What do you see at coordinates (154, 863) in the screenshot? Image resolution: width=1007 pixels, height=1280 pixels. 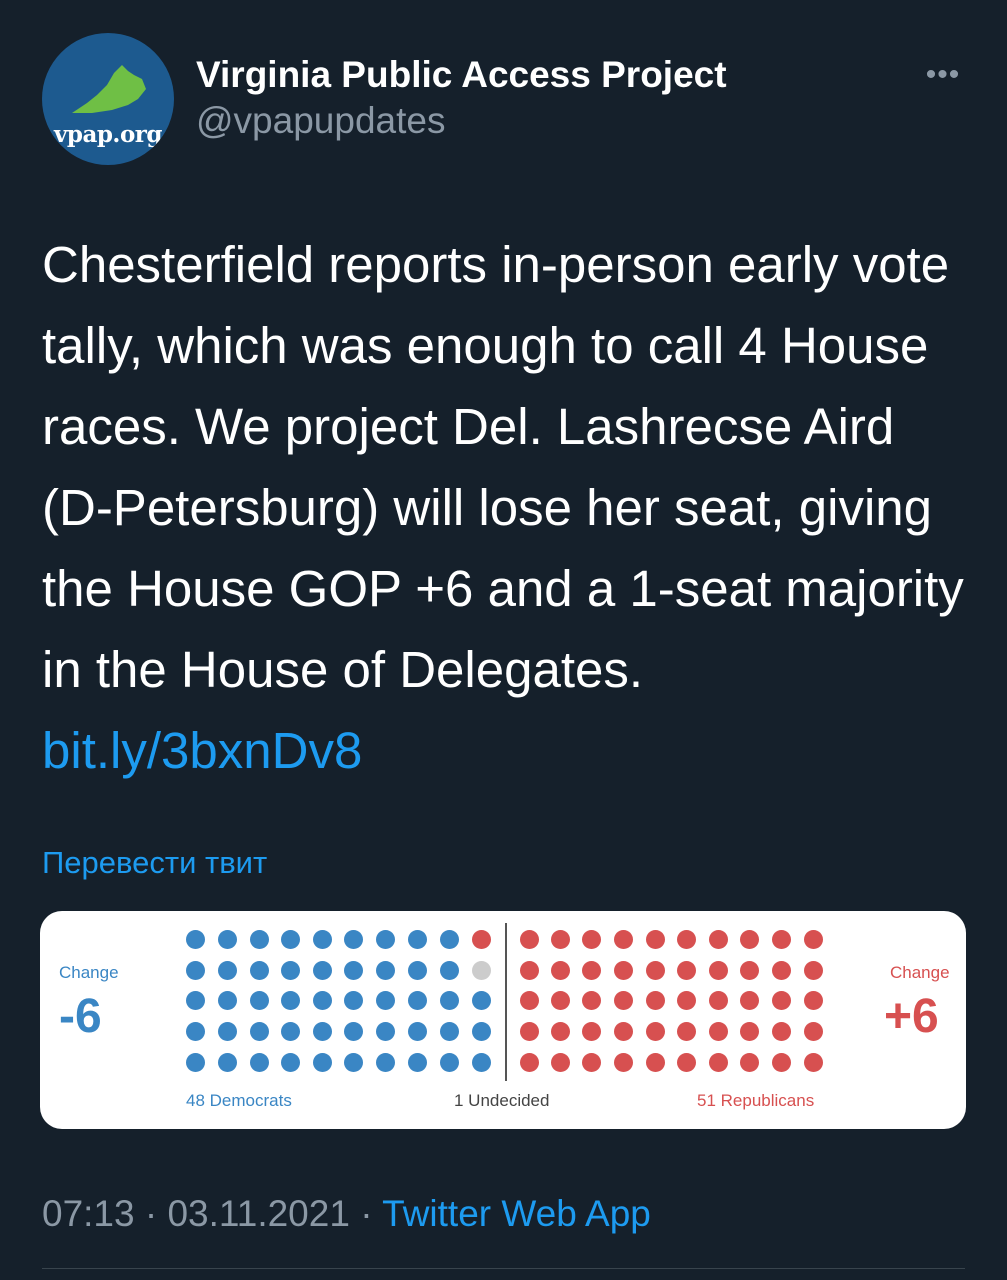 I see `translate-tweet-link: Перевести твит` at bounding box center [154, 863].